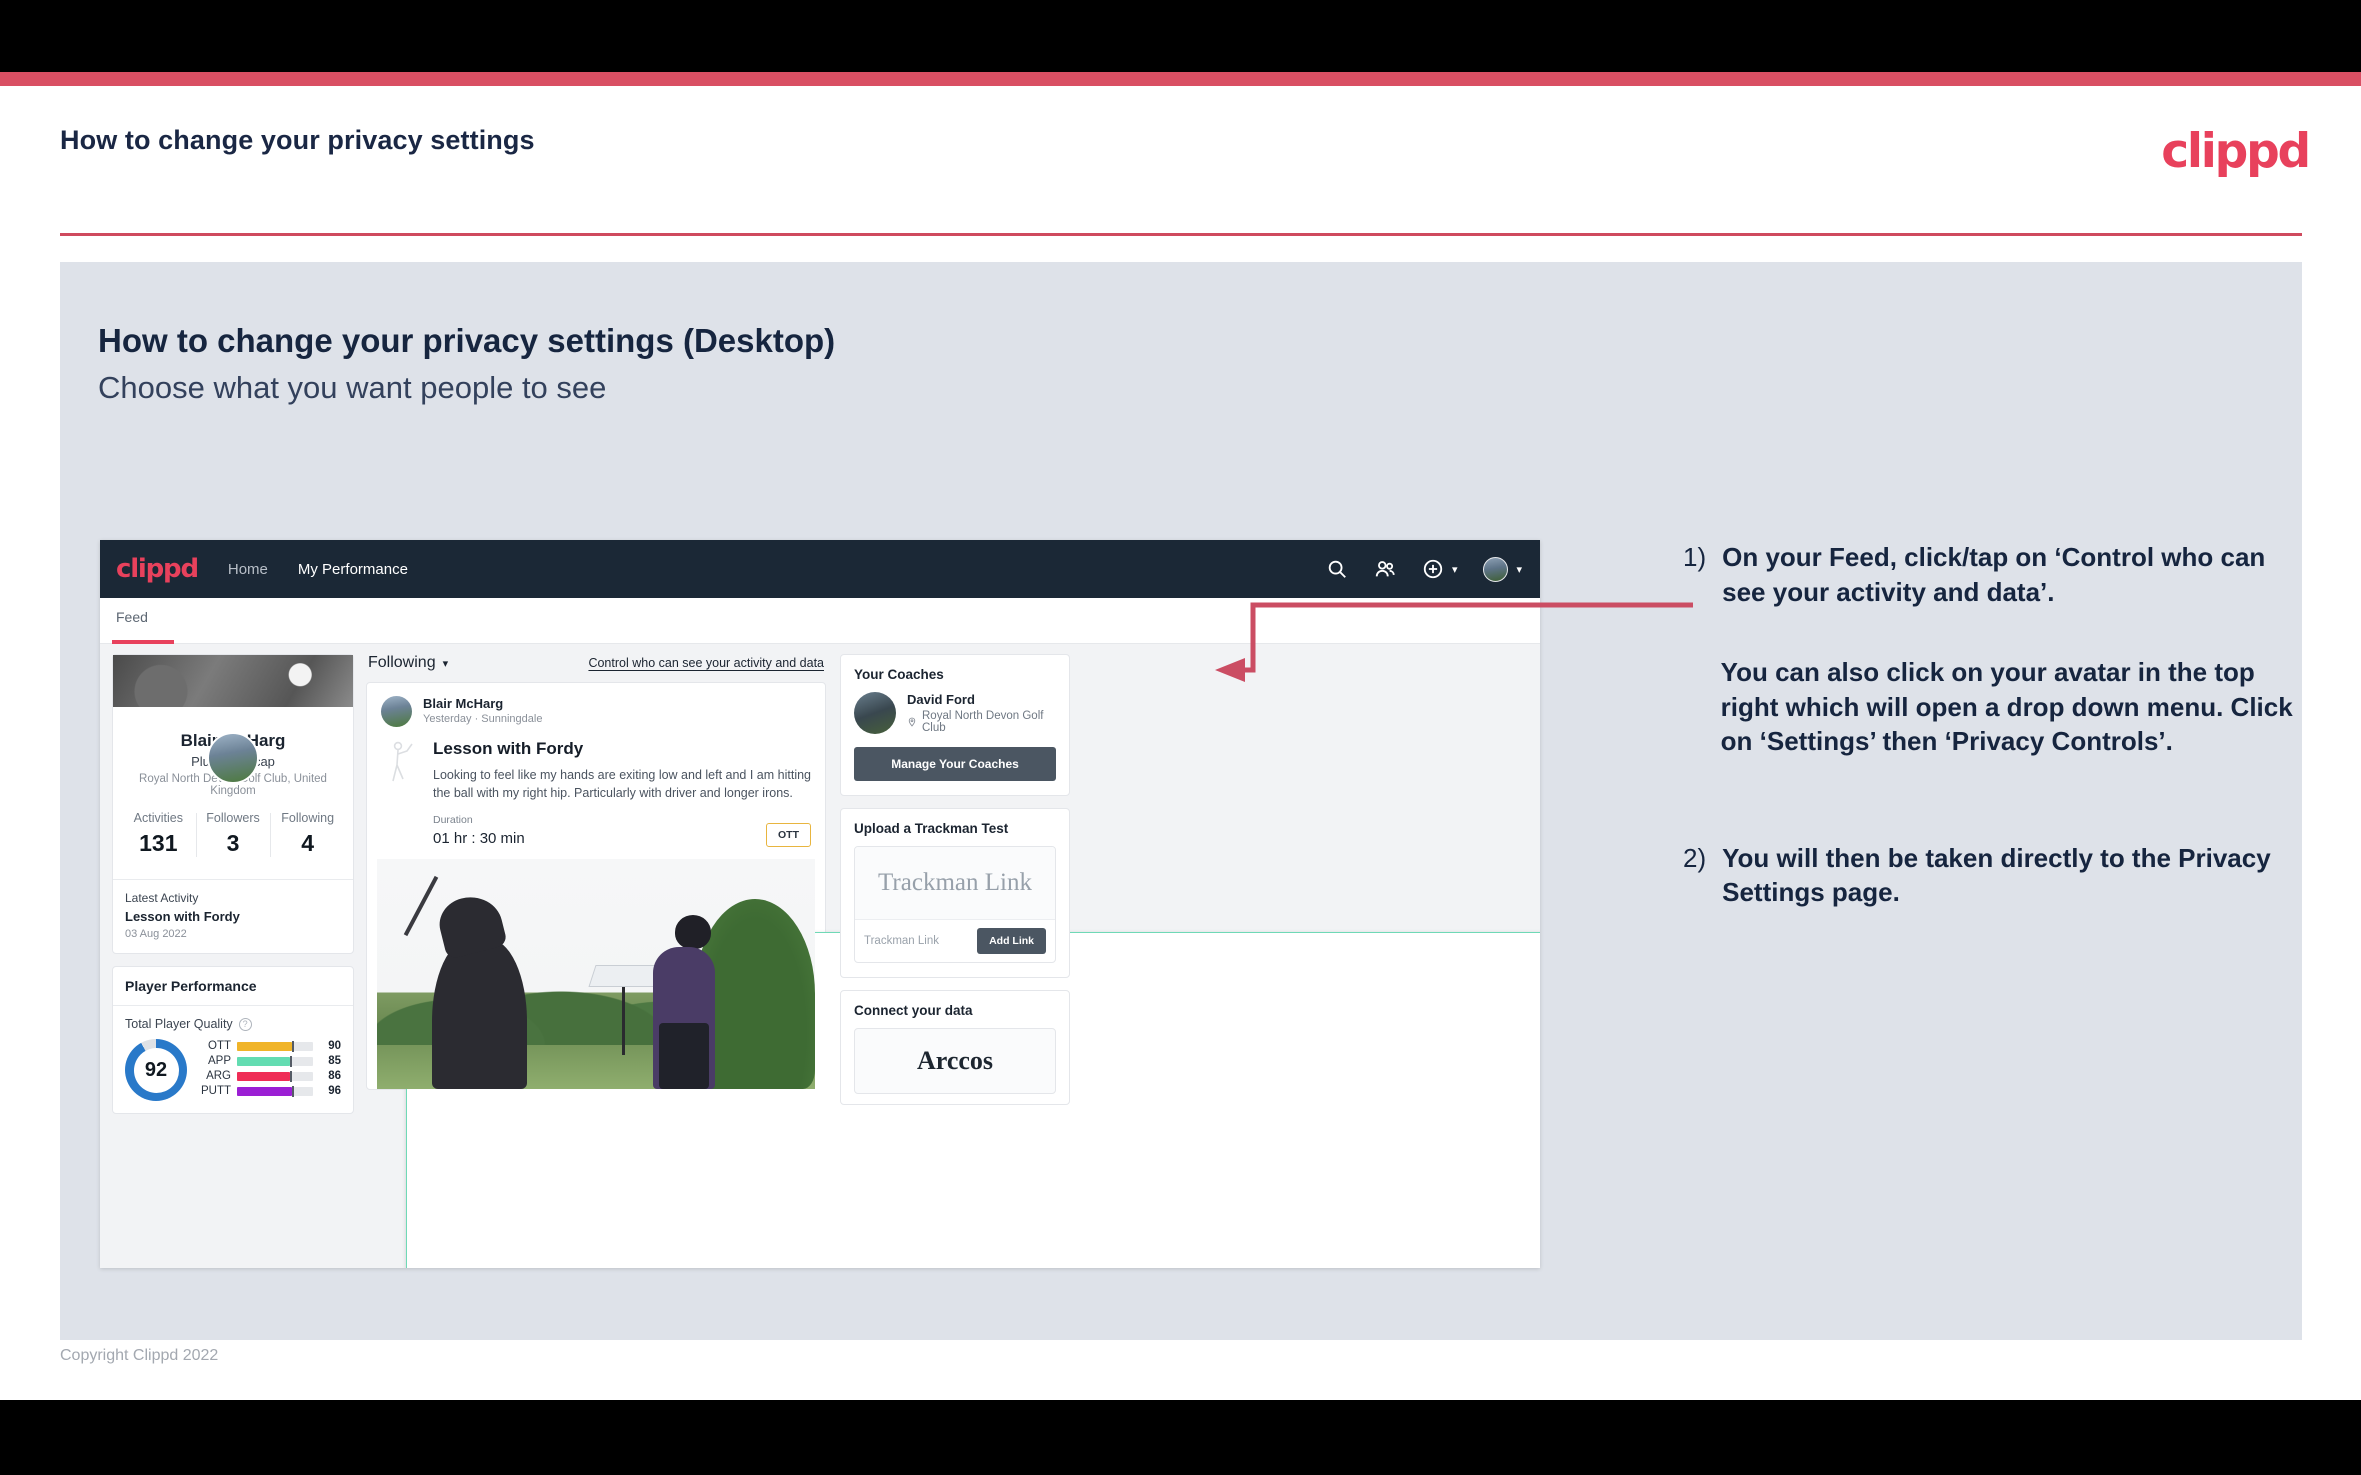 The image size is (2361, 1475). What do you see at coordinates (479, 839) in the screenshot?
I see `duration-value: 01 hr : 30 min` at bounding box center [479, 839].